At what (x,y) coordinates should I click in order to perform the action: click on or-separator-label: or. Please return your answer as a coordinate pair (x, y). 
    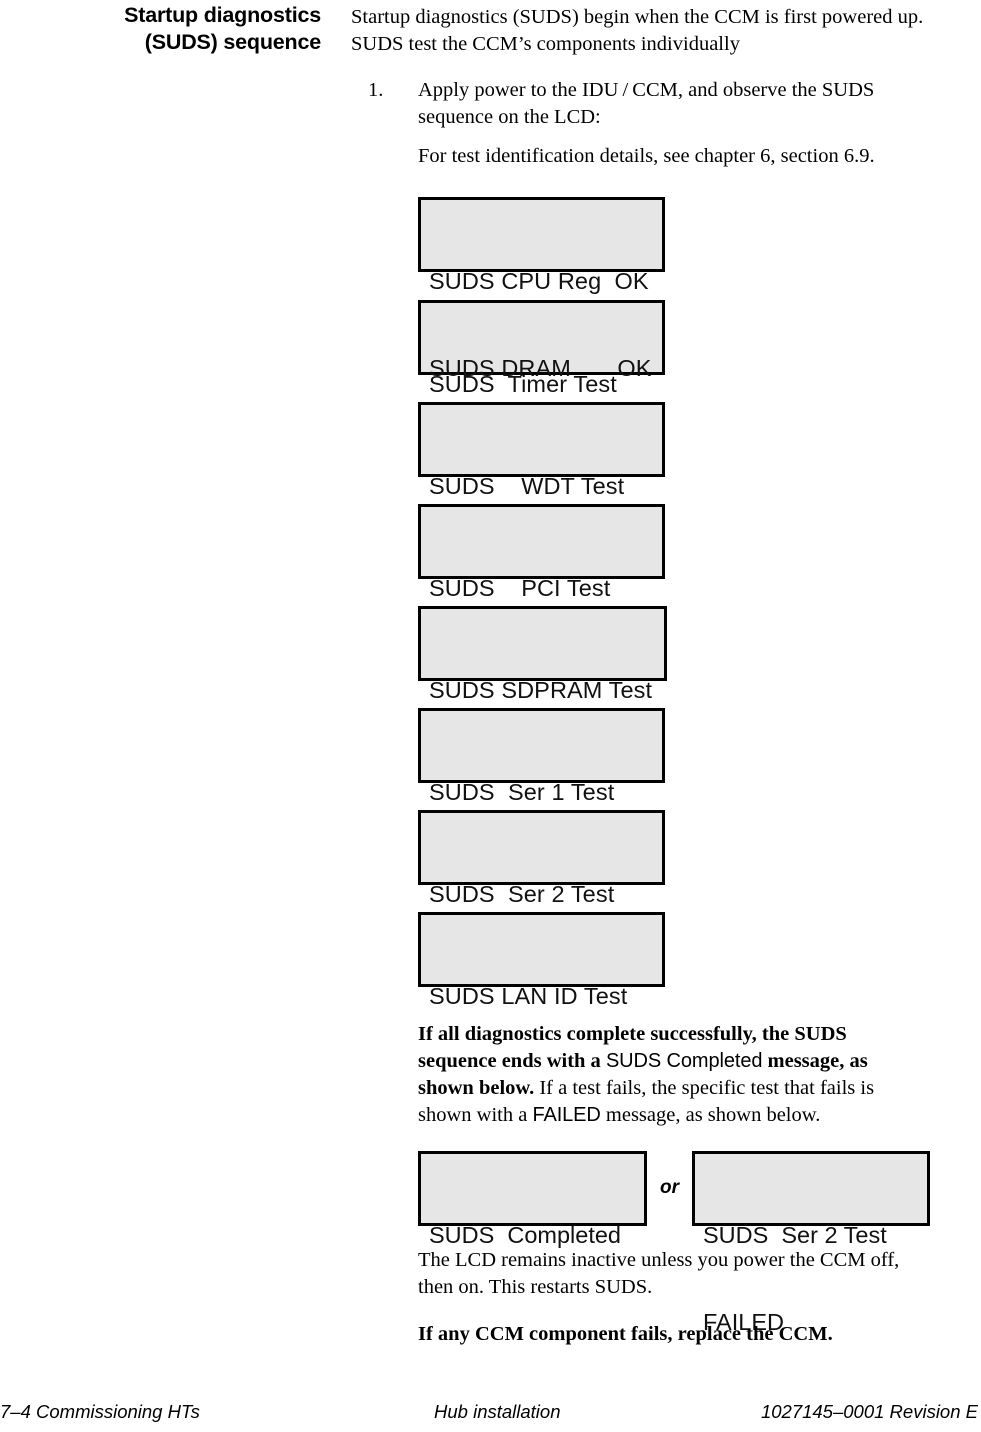
    Looking at the image, I should click on (669, 1187).